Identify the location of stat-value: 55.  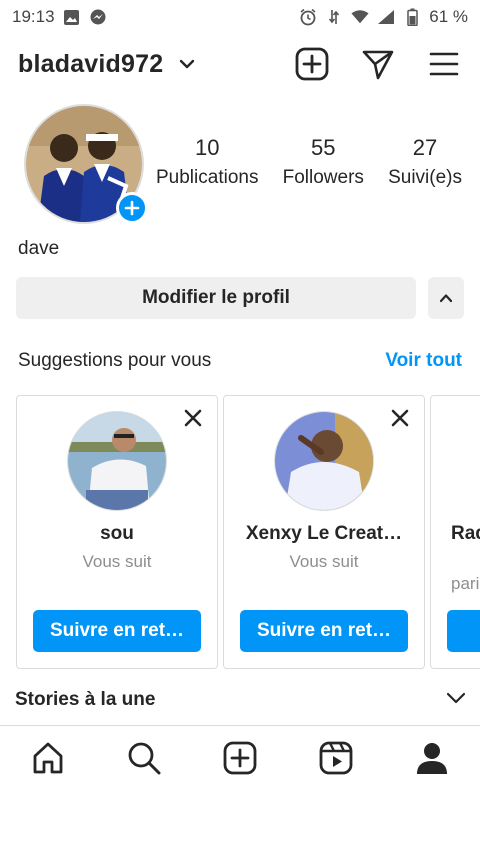
(323, 147).